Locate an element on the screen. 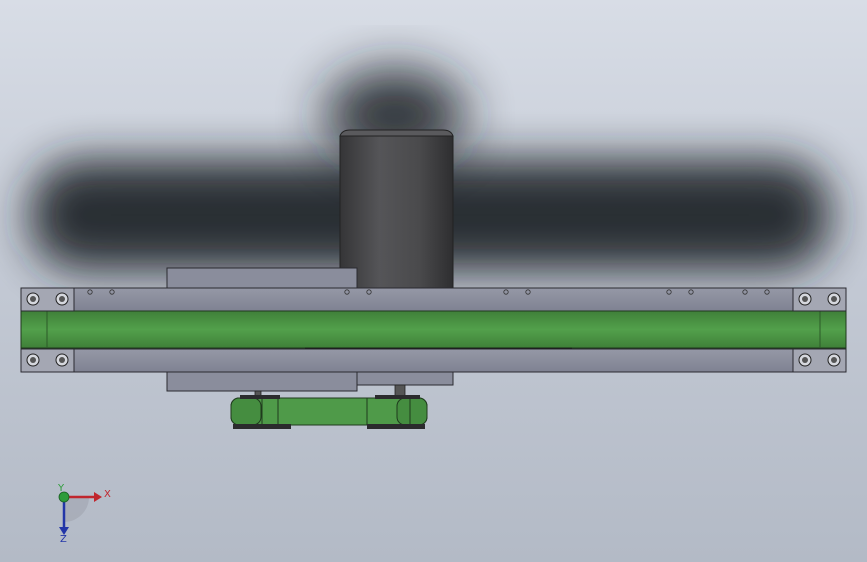 This screenshot has width=867, height=562. axis-x-label: X is located at coordinates (107, 494).